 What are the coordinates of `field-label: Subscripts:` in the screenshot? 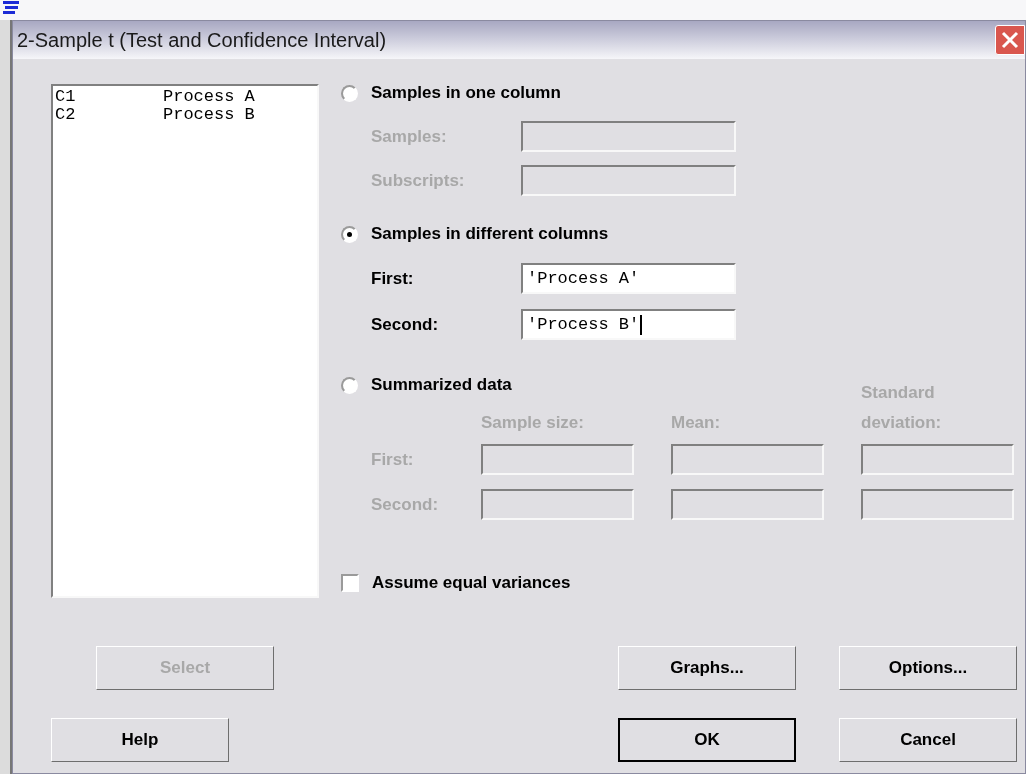 It's located at (418, 180).